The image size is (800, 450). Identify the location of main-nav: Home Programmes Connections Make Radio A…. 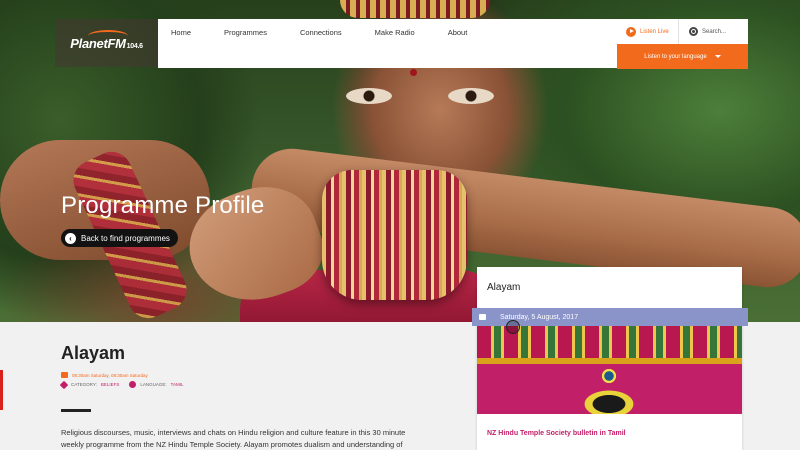
(387, 43).